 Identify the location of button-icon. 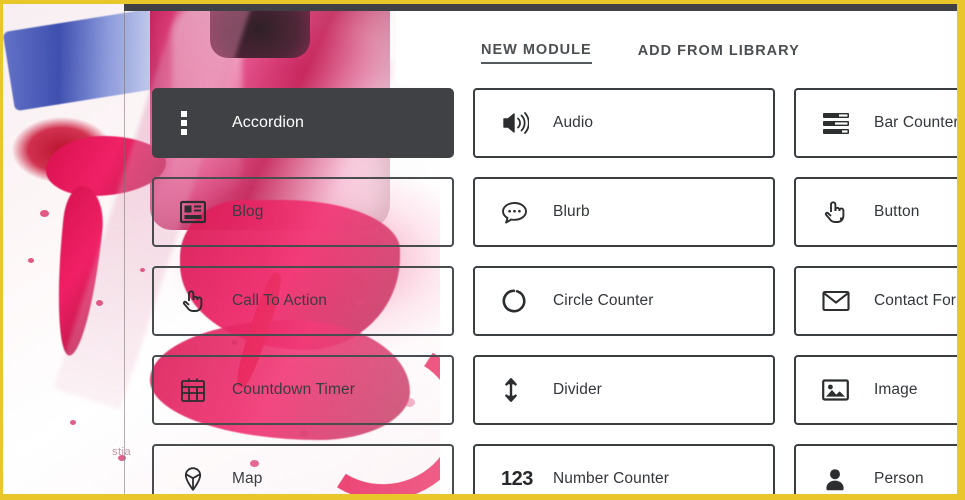
(841, 212).